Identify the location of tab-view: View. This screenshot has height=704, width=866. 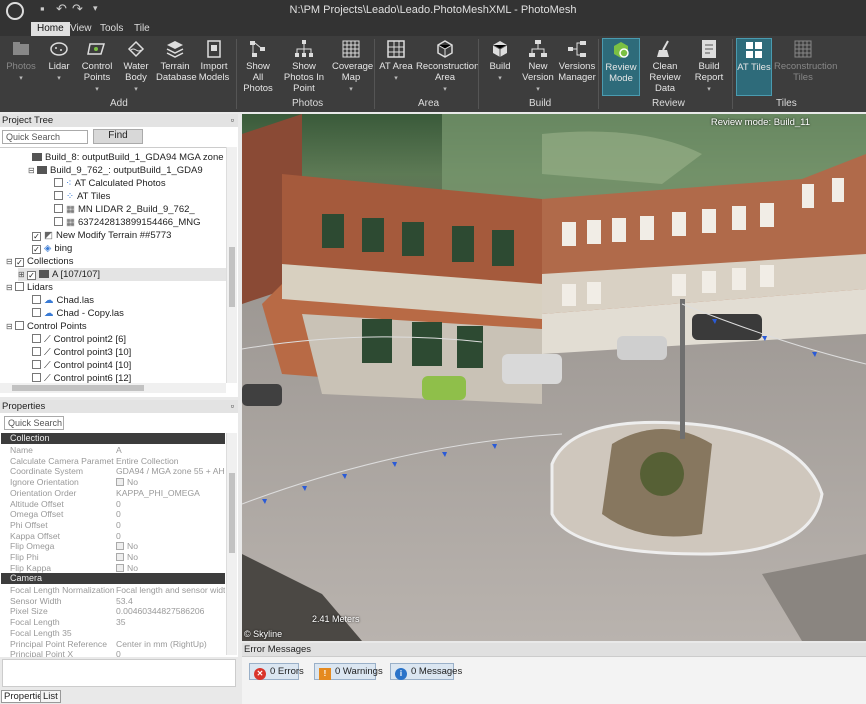
(81, 29).